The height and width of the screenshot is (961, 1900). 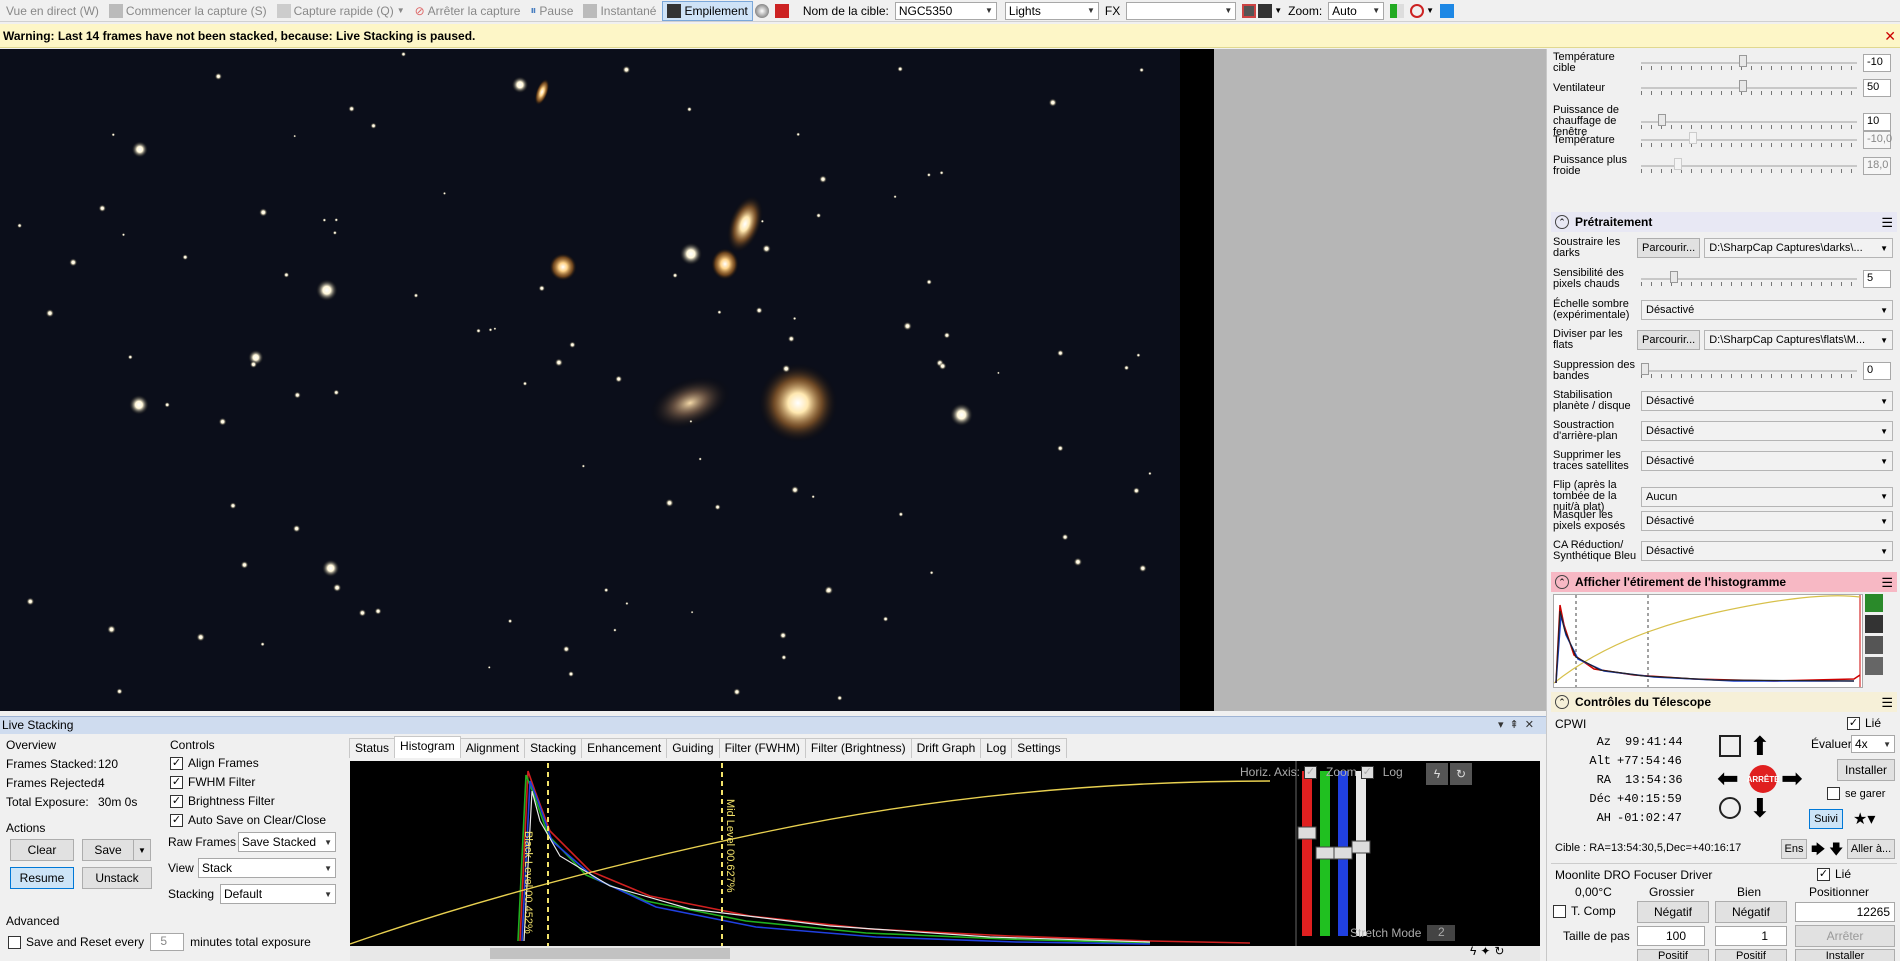 I want to click on telescope-linked: ✓ Lié, so click(x=1864, y=723).